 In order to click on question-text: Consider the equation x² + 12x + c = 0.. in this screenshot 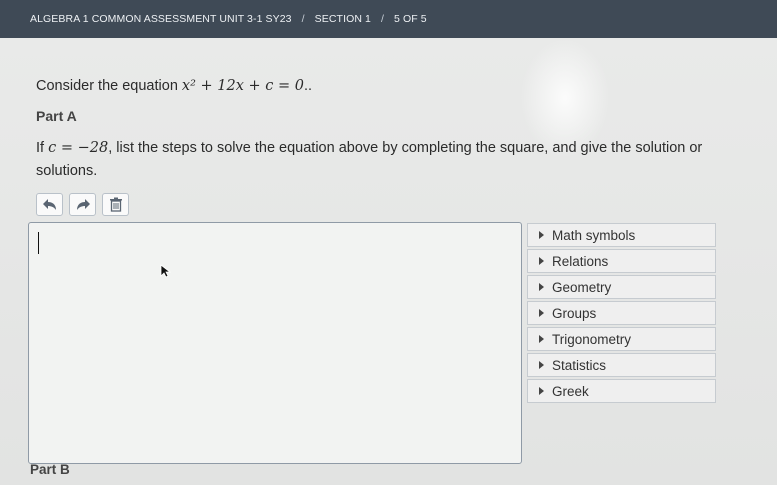, I will do `click(174, 86)`.